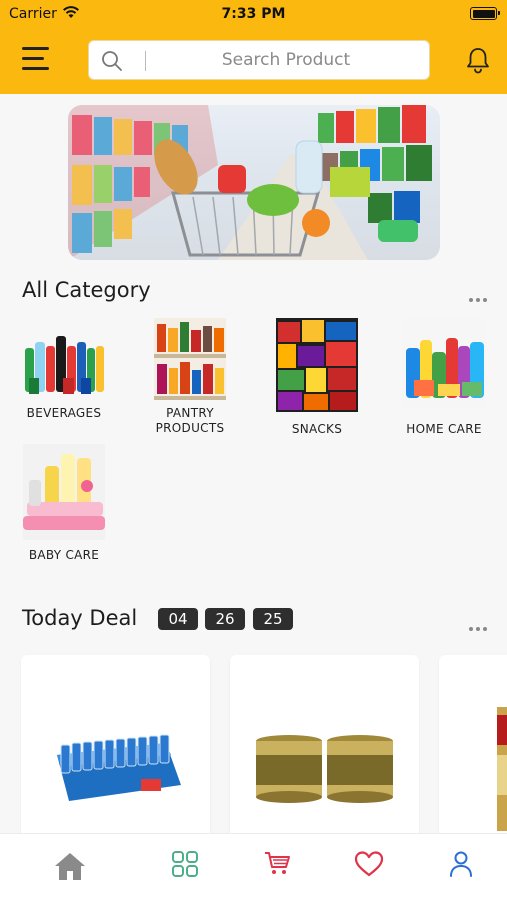  I want to click on nav-home, so click(70, 867).